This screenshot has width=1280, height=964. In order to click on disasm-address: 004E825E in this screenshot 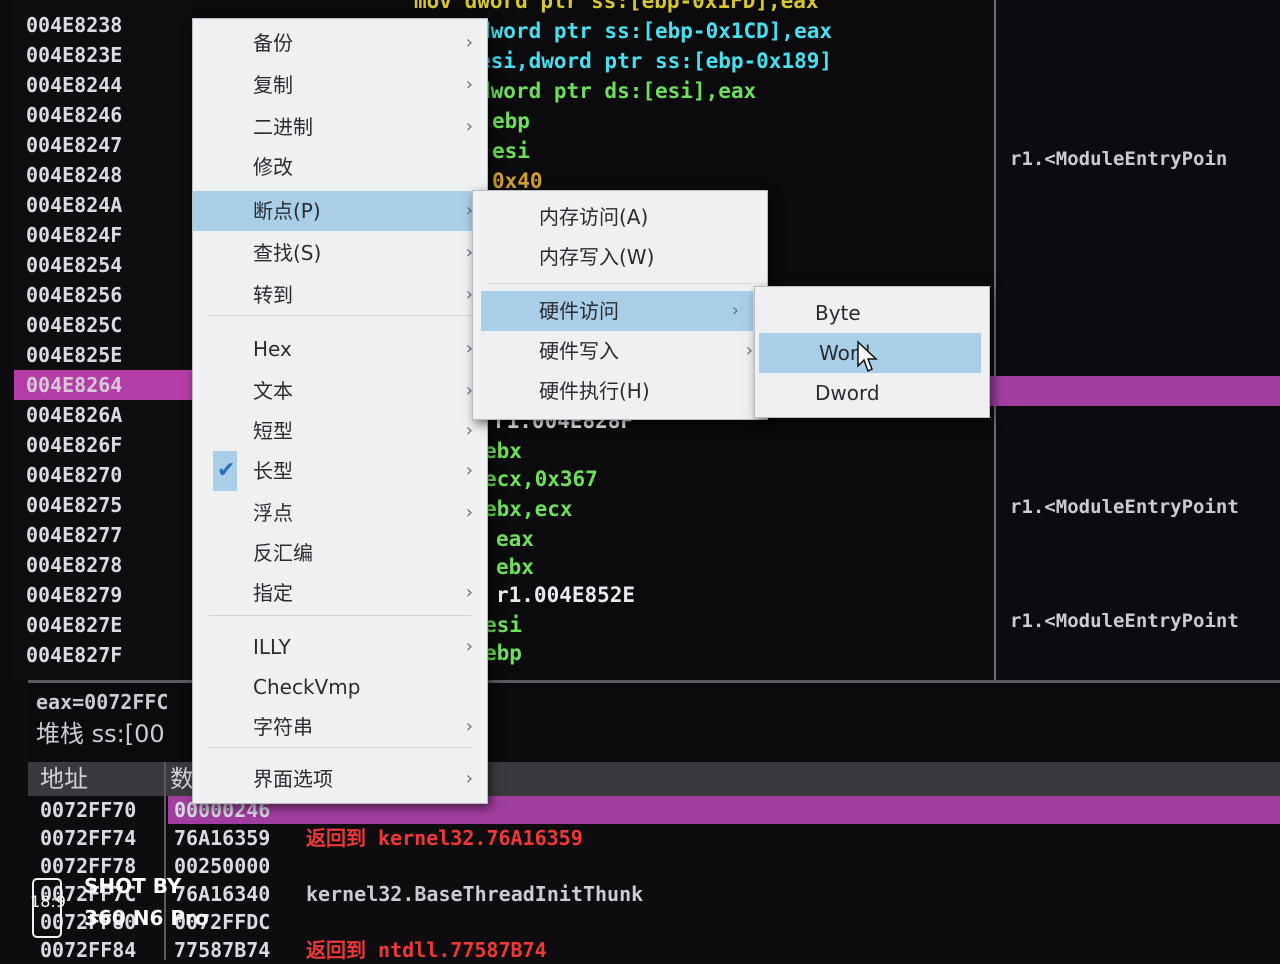, I will do `click(103, 355)`.